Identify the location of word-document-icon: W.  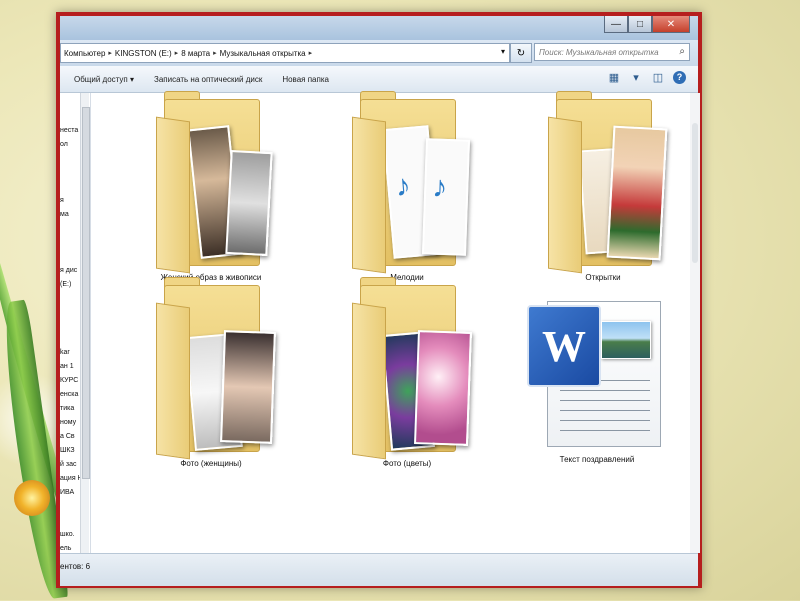
(597, 371).